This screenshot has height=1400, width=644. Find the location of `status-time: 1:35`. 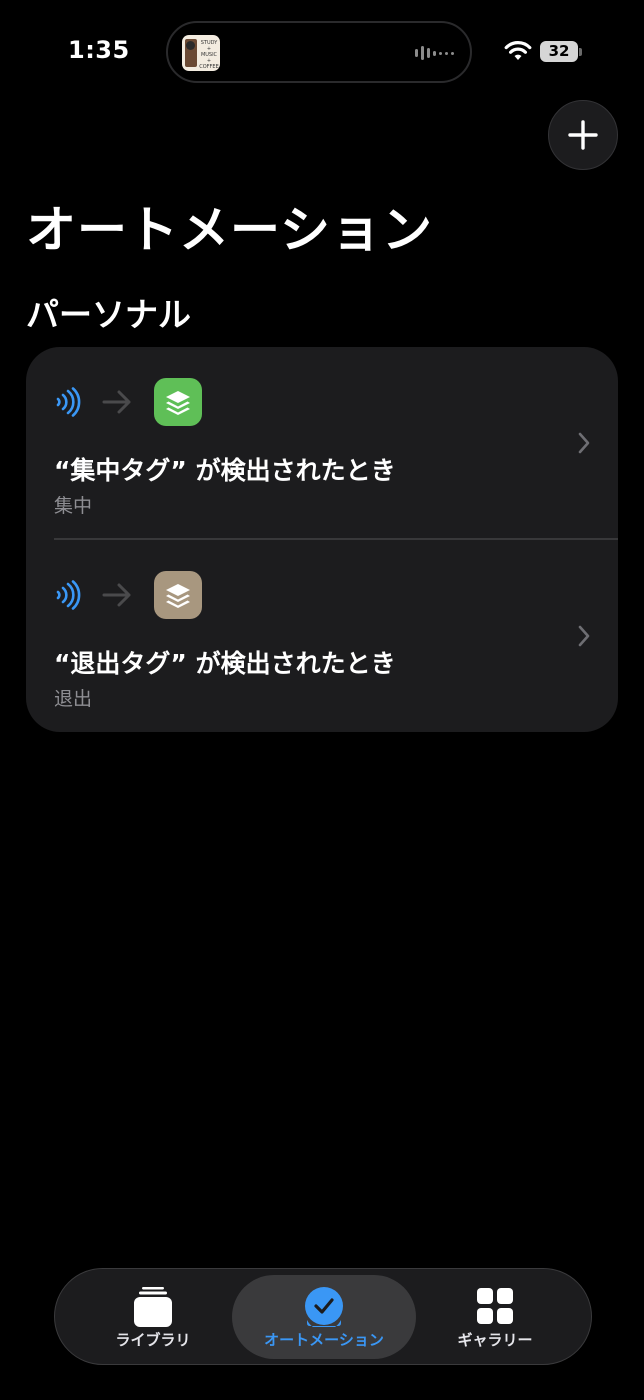

status-time: 1:35 is located at coordinates (99, 50).